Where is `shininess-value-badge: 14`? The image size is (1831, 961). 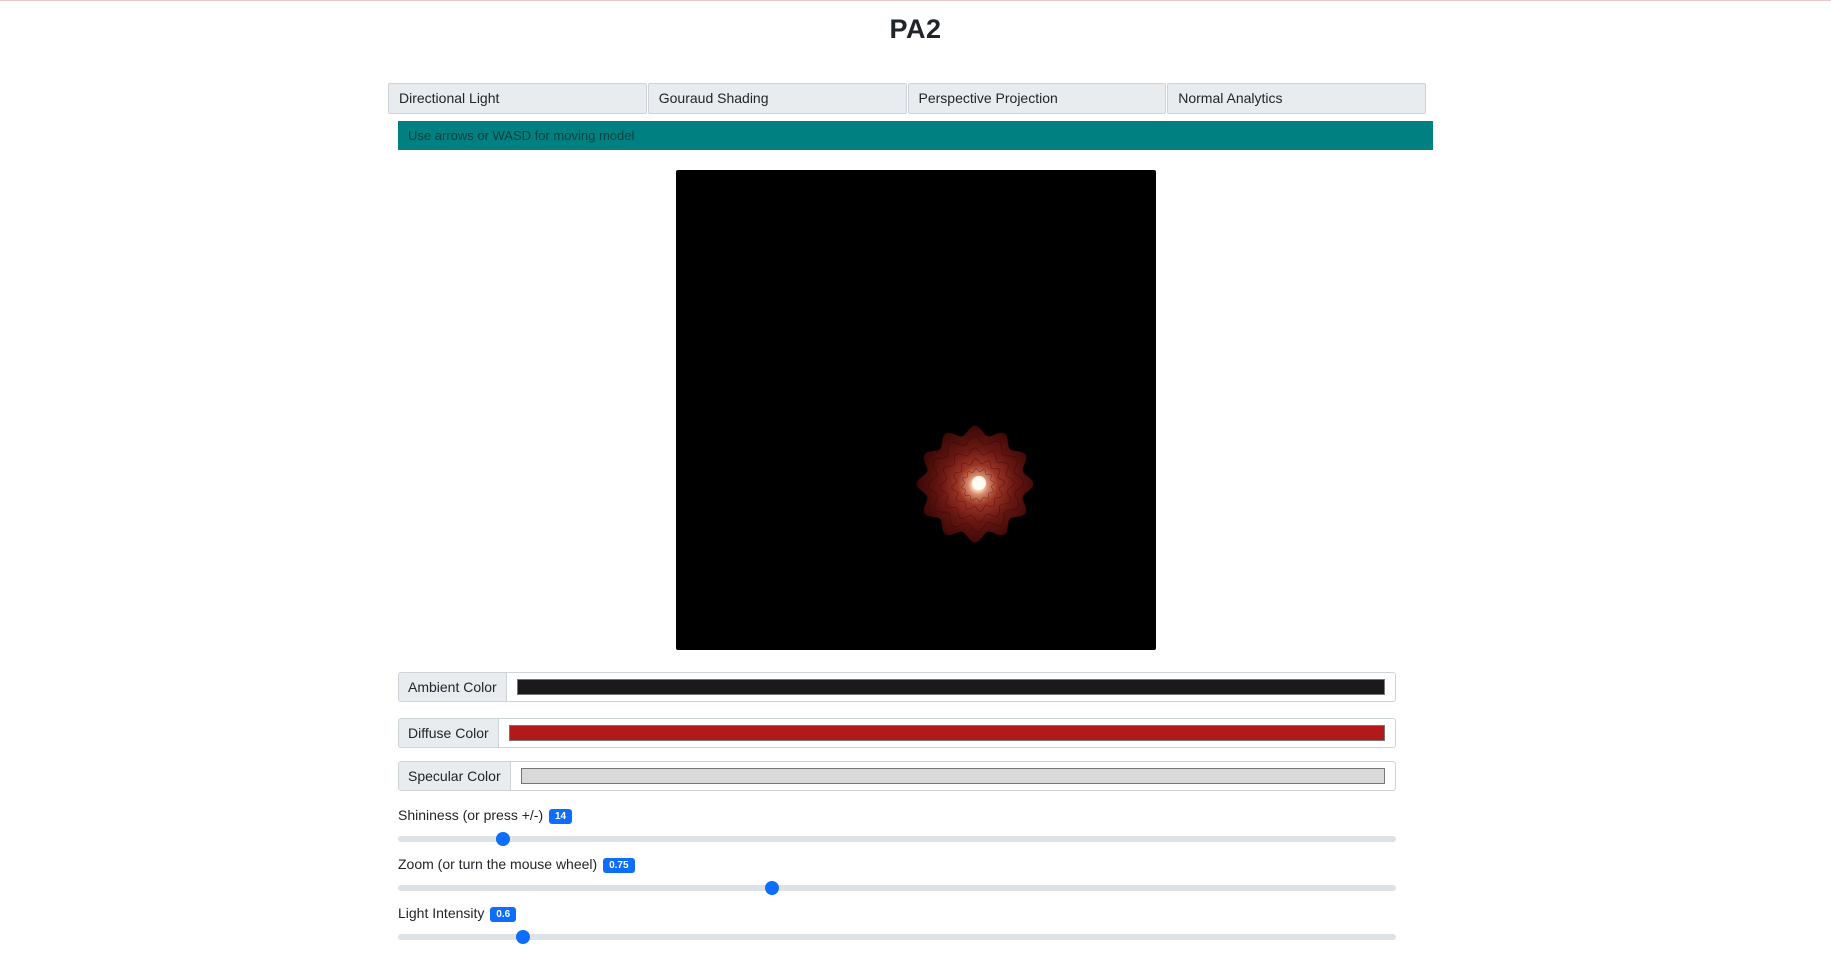
shininess-value-badge: 14 is located at coordinates (561, 816).